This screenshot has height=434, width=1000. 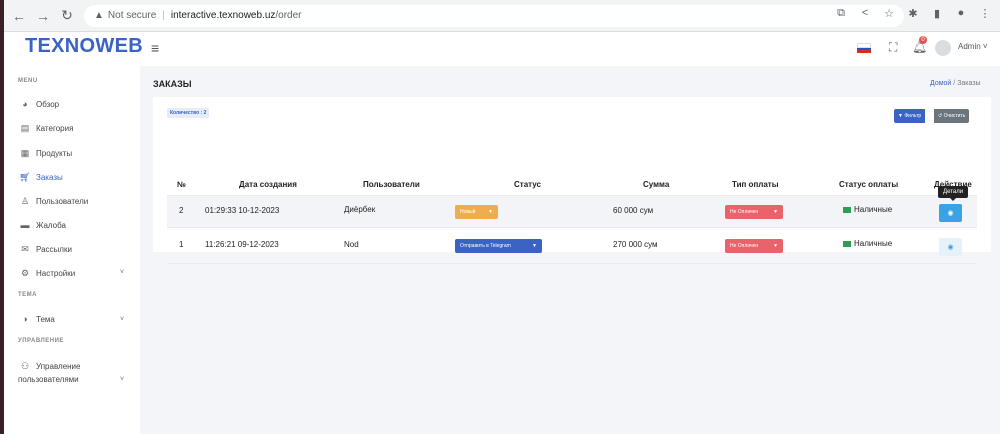 What do you see at coordinates (865, 13) in the screenshot?
I see `share-icon: <` at bounding box center [865, 13].